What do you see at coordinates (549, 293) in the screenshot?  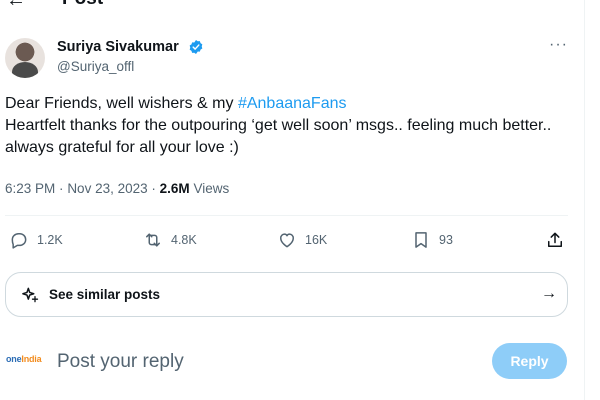 I see `arrow-right-icon: →` at bounding box center [549, 293].